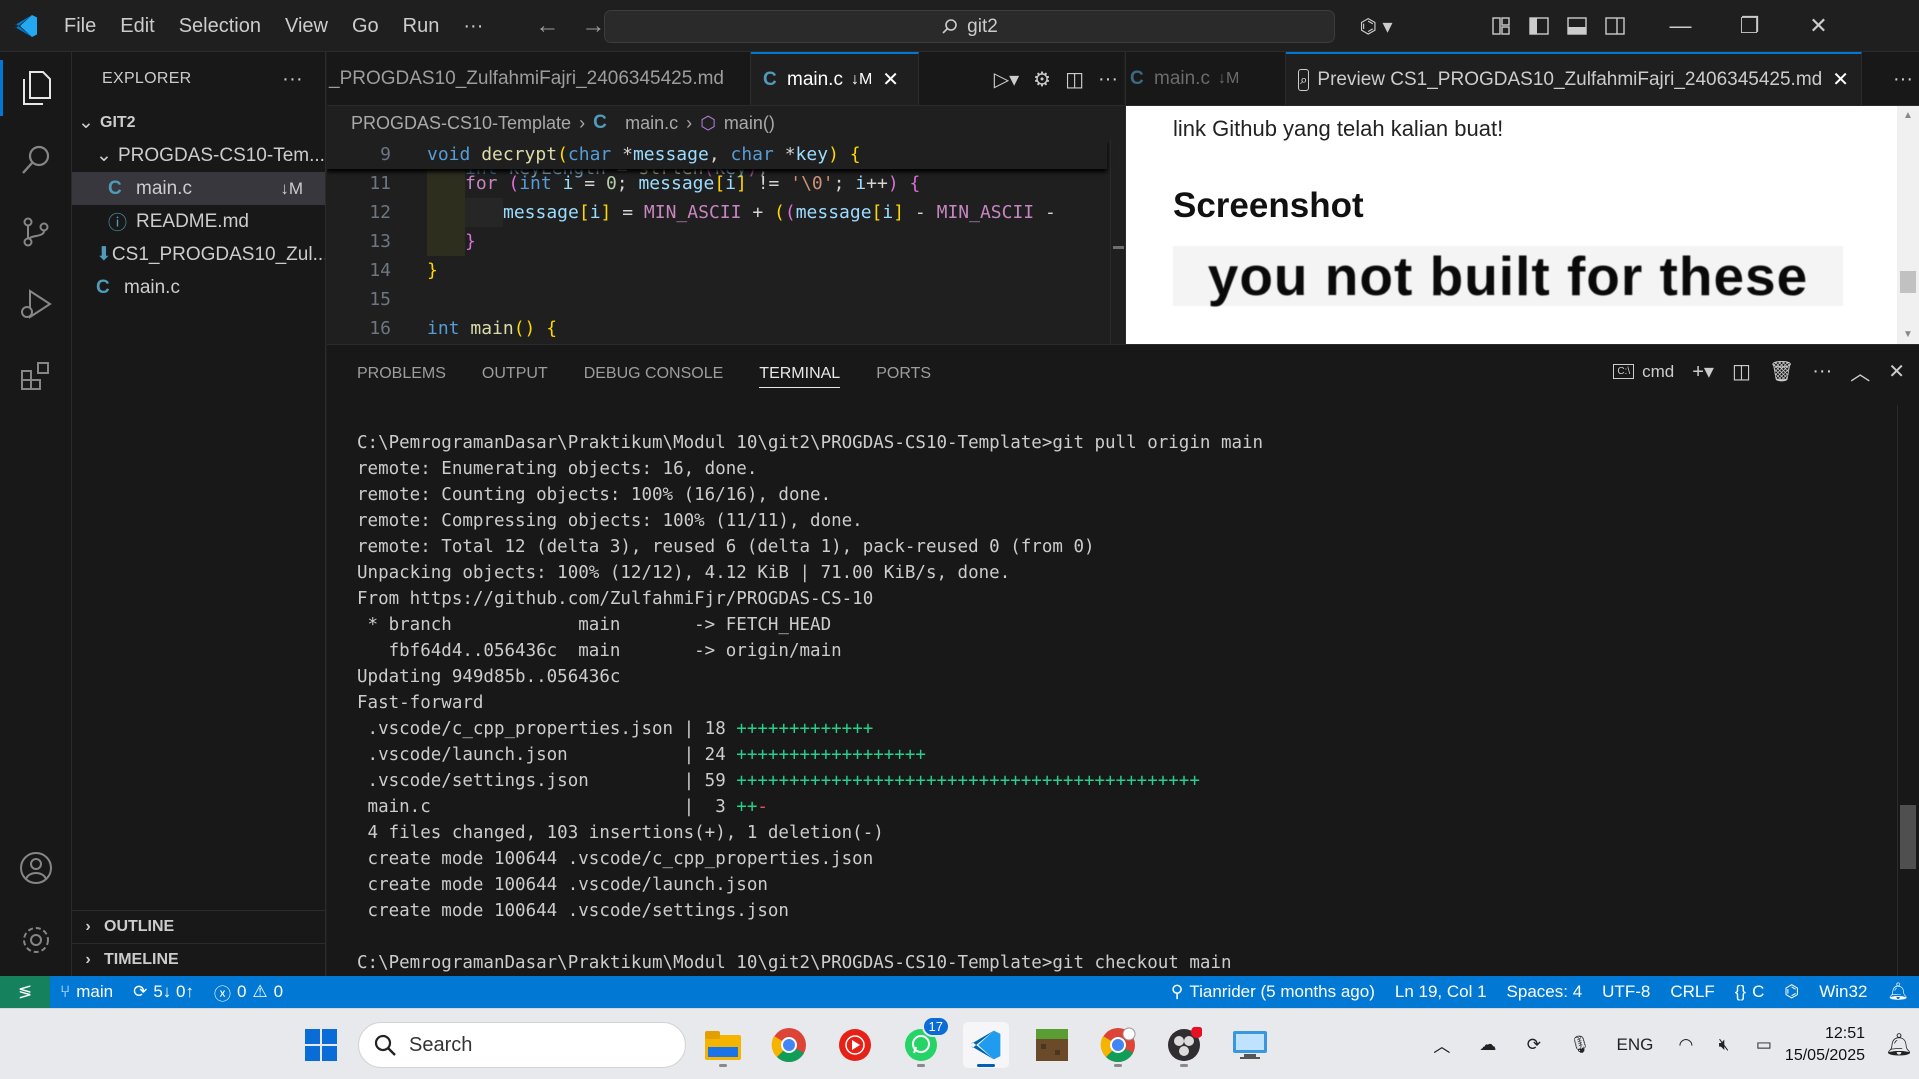 The height and width of the screenshot is (1079, 1919). What do you see at coordinates (1764, 1045) in the screenshot?
I see `battery-charging-icon: ▭` at bounding box center [1764, 1045].